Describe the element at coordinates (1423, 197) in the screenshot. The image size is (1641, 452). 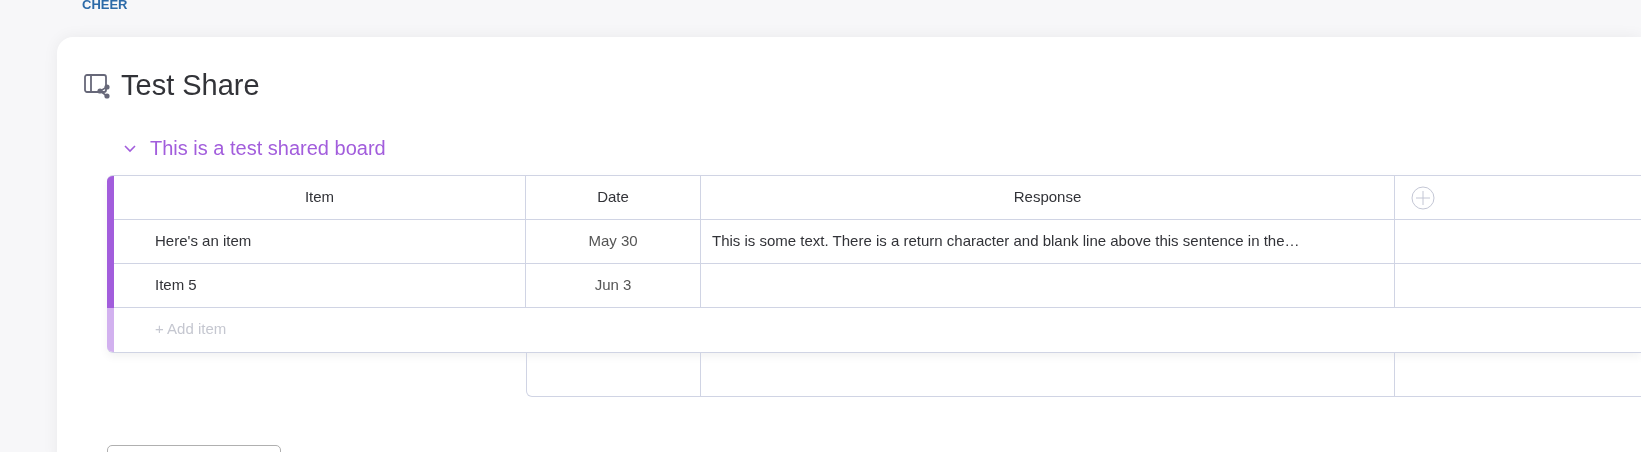
I see `add-column-icon` at that location.